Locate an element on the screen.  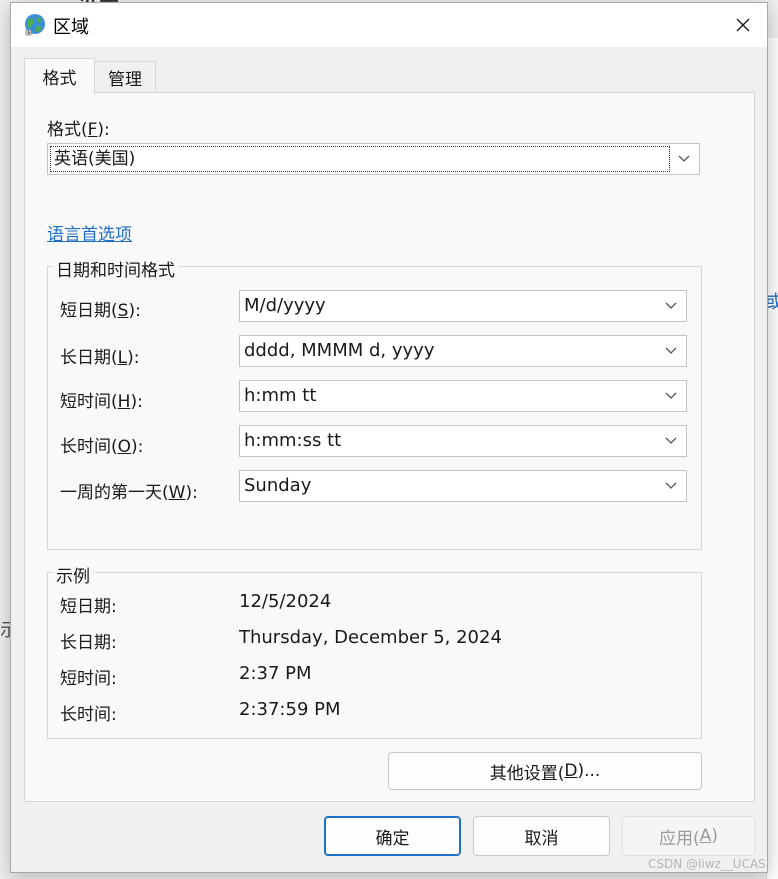
close-icon is located at coordinates (743, 25).